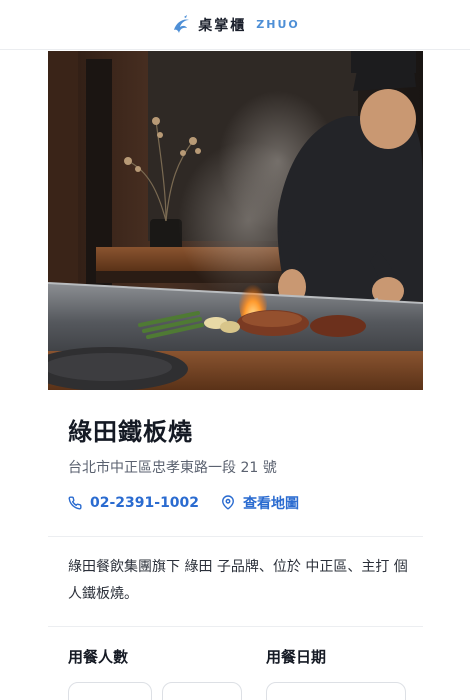 The width and height of the screenshot is (470, 700). What do you see at coordinates (130, 432) in the screenshot?
I see `restaurant-name: 綠田鐵板燒` at bounding box center [130, 432].